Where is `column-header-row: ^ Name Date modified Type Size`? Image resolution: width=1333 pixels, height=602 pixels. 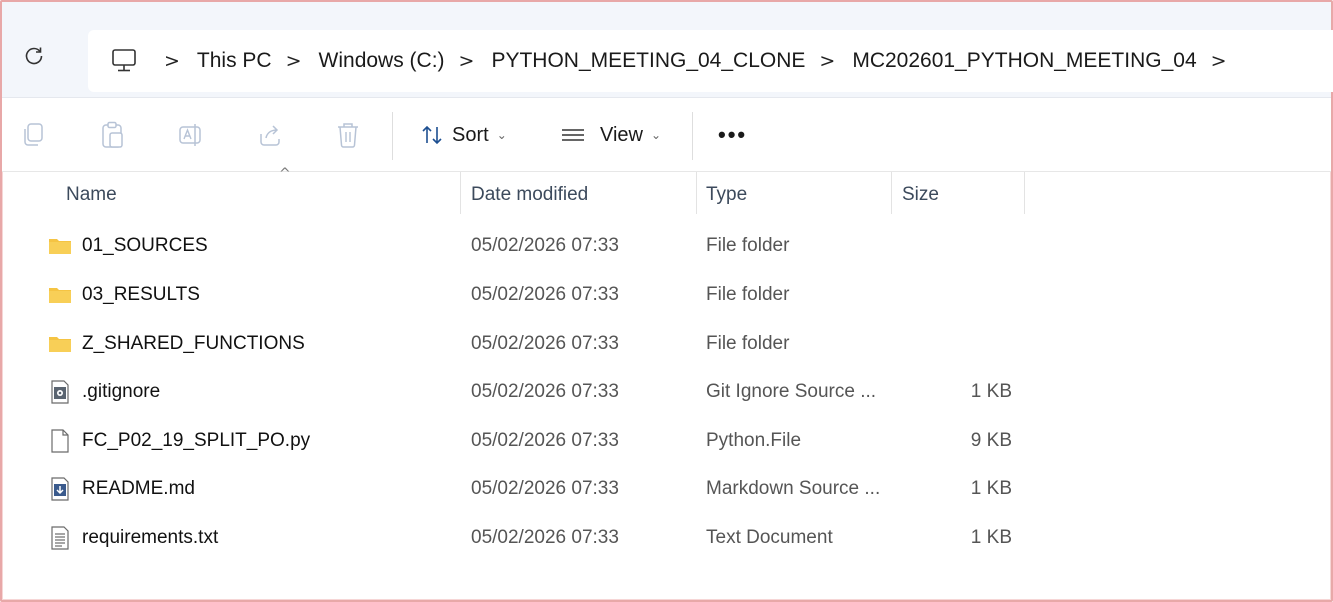
column-header-row: ^ Name Date modified Type Size is located at coordinates (666, 192).